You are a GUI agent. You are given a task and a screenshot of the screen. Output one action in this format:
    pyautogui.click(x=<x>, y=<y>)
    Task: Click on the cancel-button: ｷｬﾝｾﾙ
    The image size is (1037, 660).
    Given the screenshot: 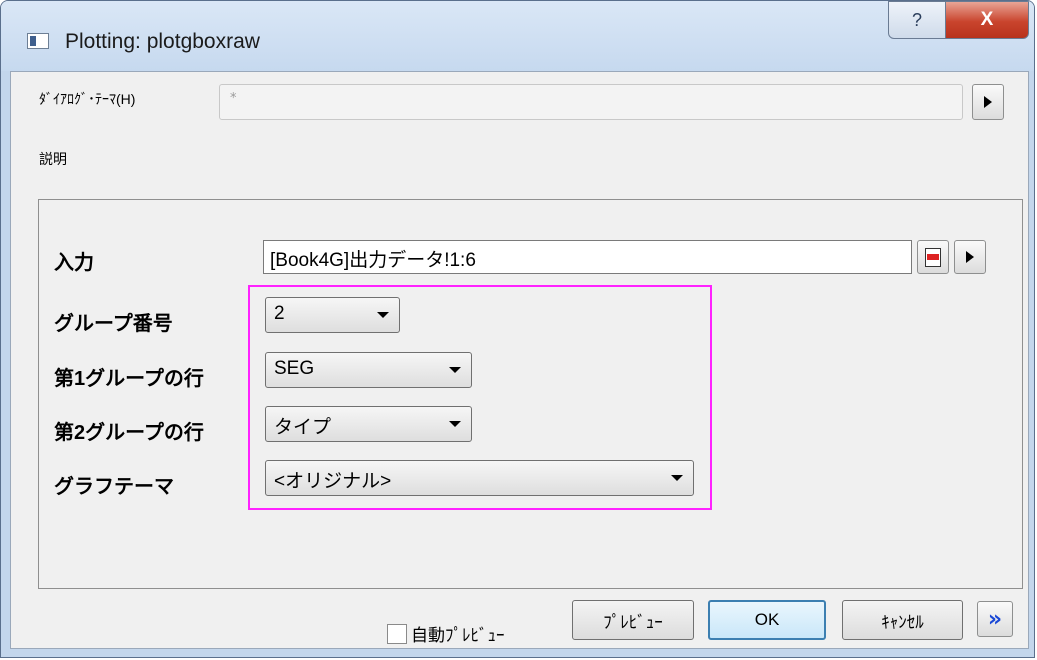 What is the action you would take?
    pyautogui.click(x=902, y=620)
    